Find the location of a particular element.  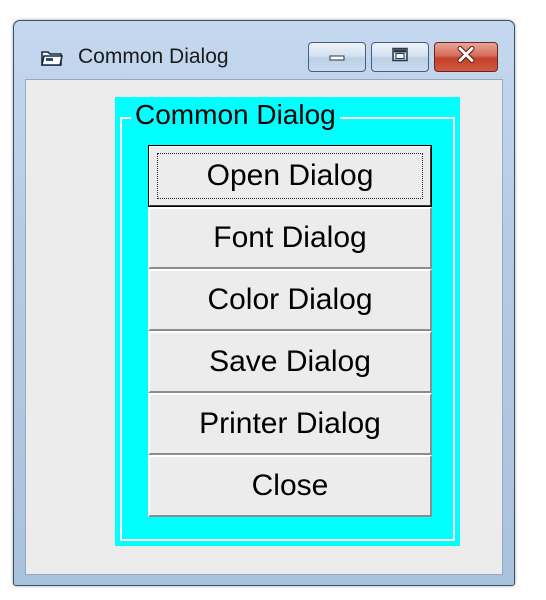

color-dialog-button: Color Dialog is located at coordinates (290, 300).